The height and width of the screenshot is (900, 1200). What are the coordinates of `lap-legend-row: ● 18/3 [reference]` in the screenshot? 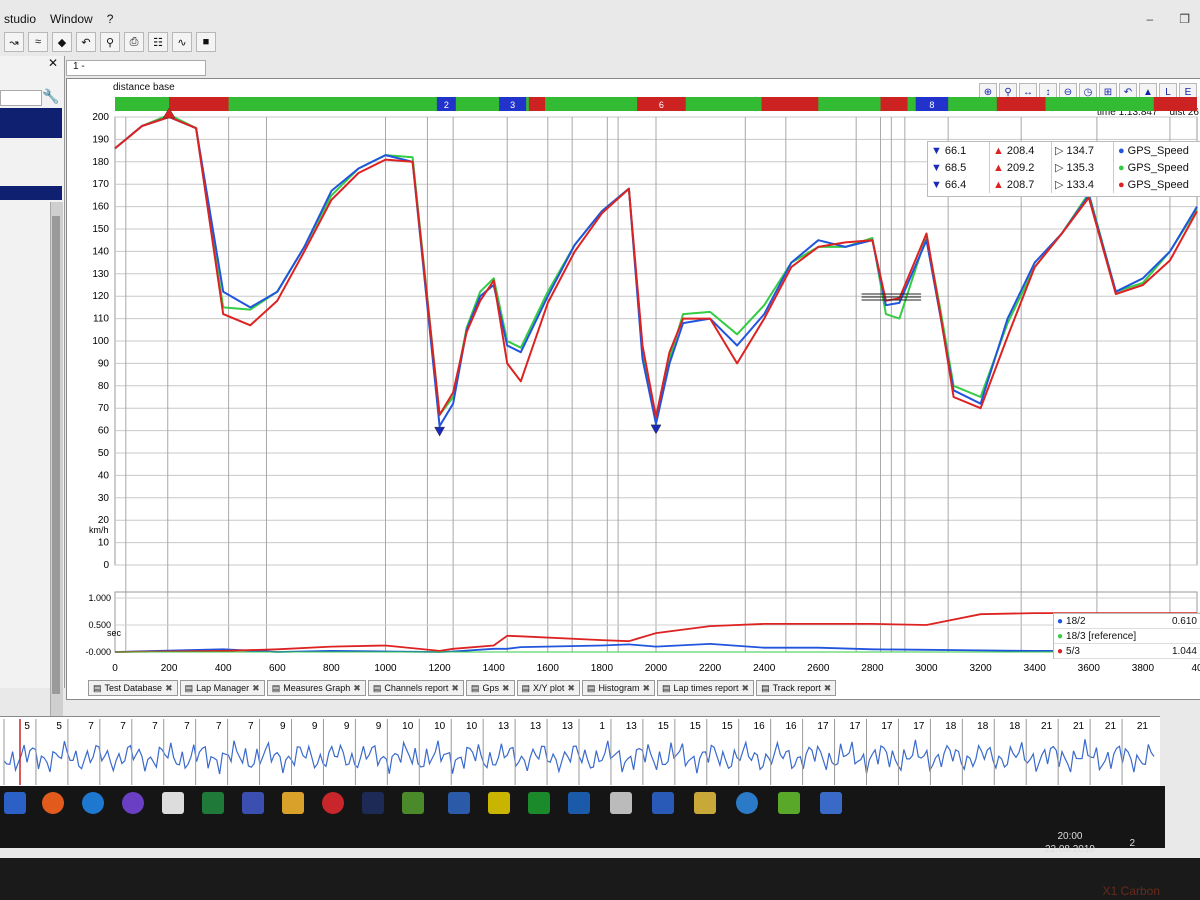 It's located at (1127, 636).